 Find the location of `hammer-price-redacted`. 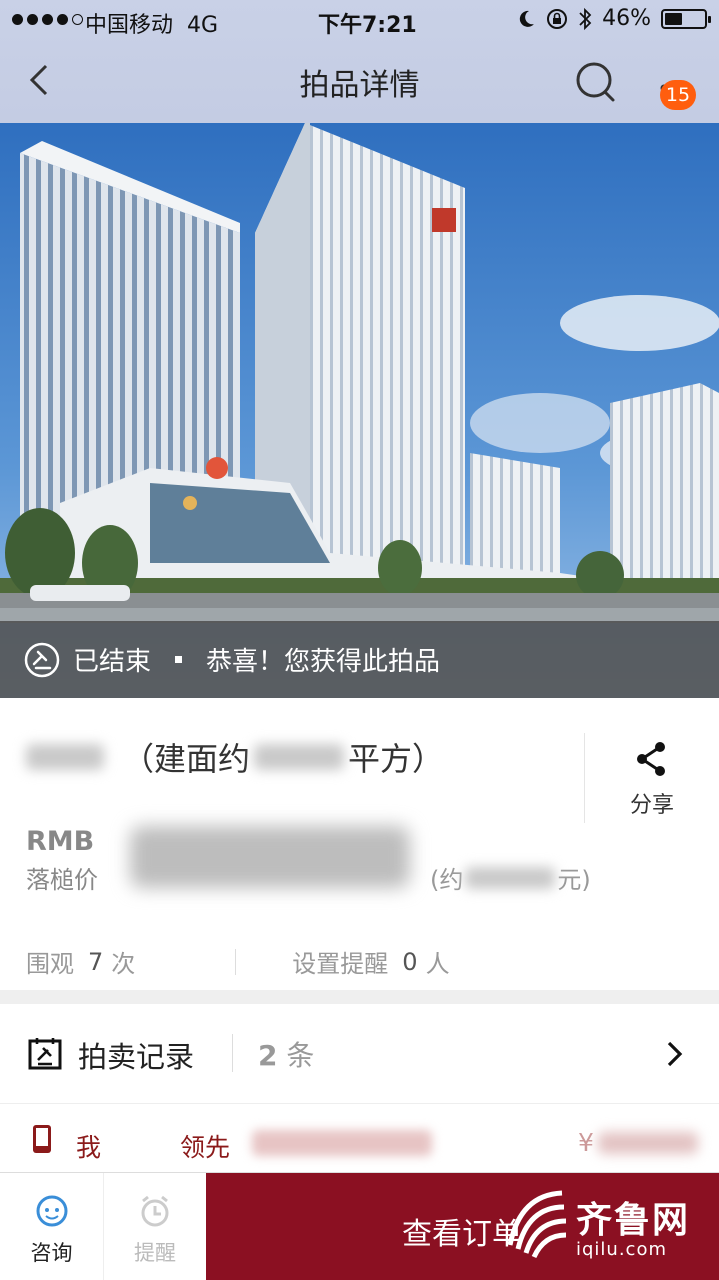

hammer-price-redacted is located at coordinates (270, 857).